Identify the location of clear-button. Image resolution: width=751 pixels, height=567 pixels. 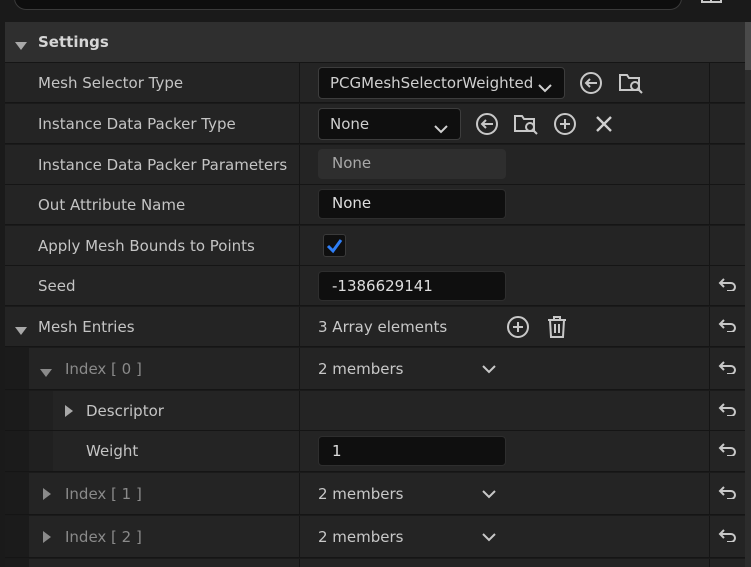
(604, 124).